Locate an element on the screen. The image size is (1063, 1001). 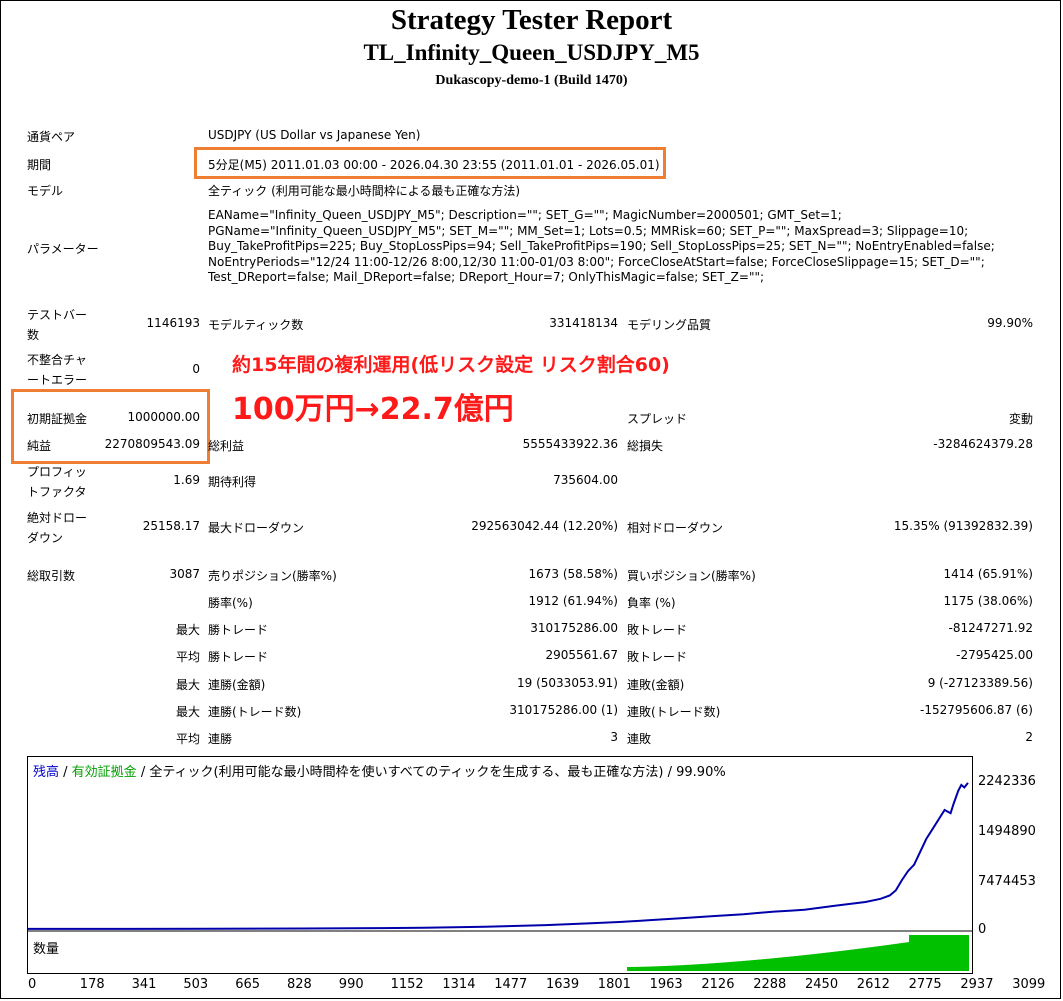
pf-label: プロフィッ is located at coordinates (57, 472).